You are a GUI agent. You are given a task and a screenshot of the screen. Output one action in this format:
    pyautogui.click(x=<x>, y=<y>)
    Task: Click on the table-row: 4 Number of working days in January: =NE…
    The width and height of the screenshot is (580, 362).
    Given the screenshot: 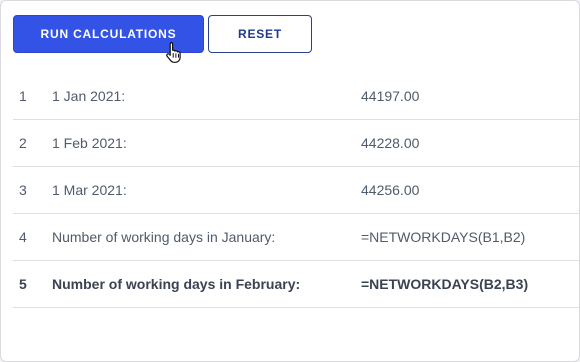 What is the action you would take?
    pyautogui.click(x=296, y=237)
    